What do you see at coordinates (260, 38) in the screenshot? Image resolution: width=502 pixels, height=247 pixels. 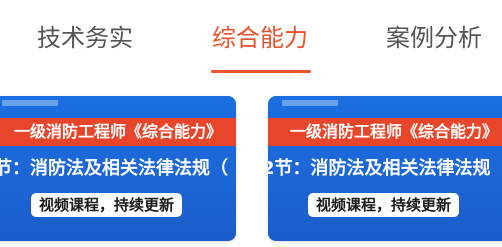 I see `tab-comprehensive-ability: 综合能力` at bounding box center [260, 38].